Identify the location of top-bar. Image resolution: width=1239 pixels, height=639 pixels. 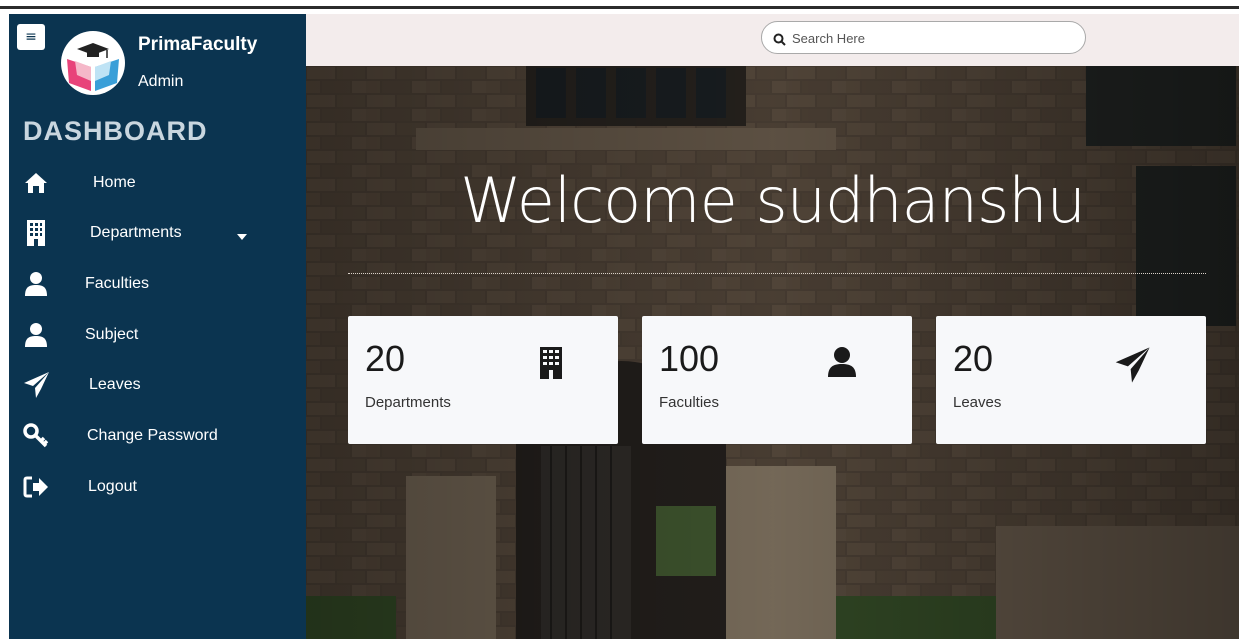
(772, 40).